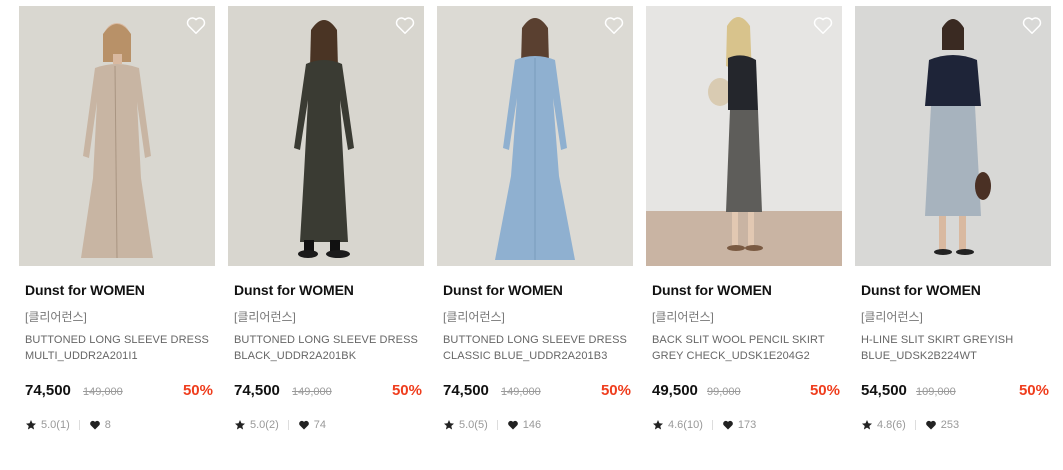  Describe the element at coordinates (280, 425) in the screenshot. I see `product-stats: 5.0(2) 74` at that location.